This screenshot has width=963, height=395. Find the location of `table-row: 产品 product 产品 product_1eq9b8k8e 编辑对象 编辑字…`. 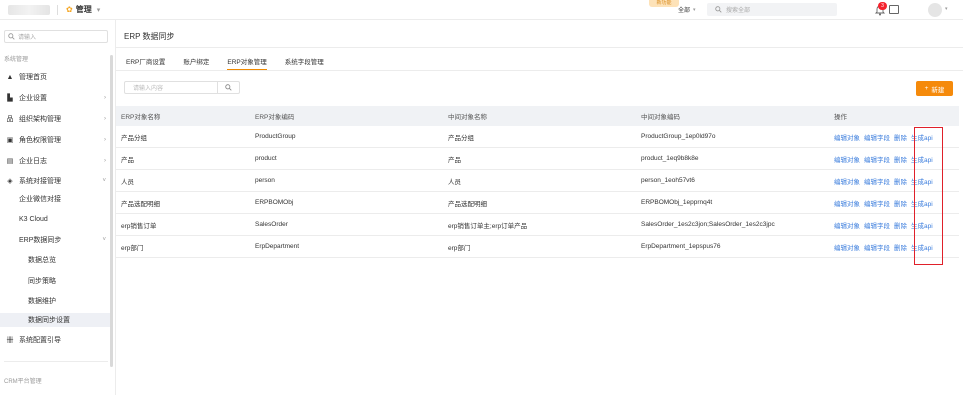

table-row: 产品 product 产品 product_1eq9b8k8e 编辑对象 编辑字… is located at coordinates (537, 159).